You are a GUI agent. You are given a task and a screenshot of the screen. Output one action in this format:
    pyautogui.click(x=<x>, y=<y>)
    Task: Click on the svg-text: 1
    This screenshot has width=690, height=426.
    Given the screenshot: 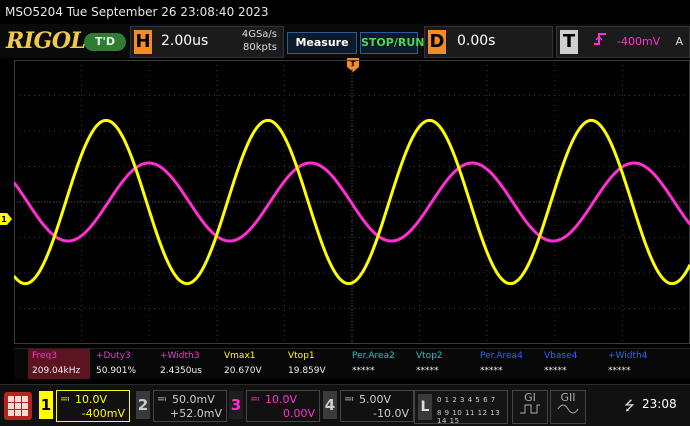 What is the action you would take?
    pyautogui.click(x=4, y=219)
    